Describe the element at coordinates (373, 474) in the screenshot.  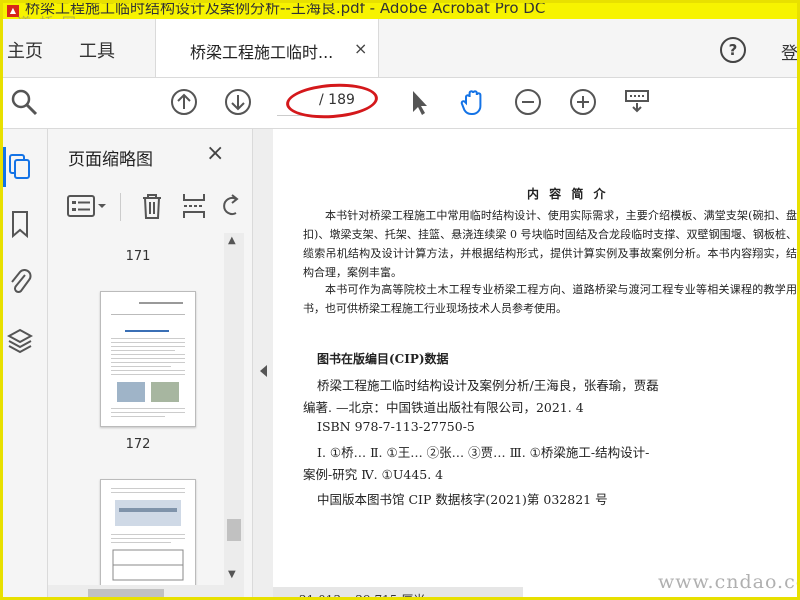
I see `cip-line: 案例-研究 Ⅳ. ①U445. 4` at that location.